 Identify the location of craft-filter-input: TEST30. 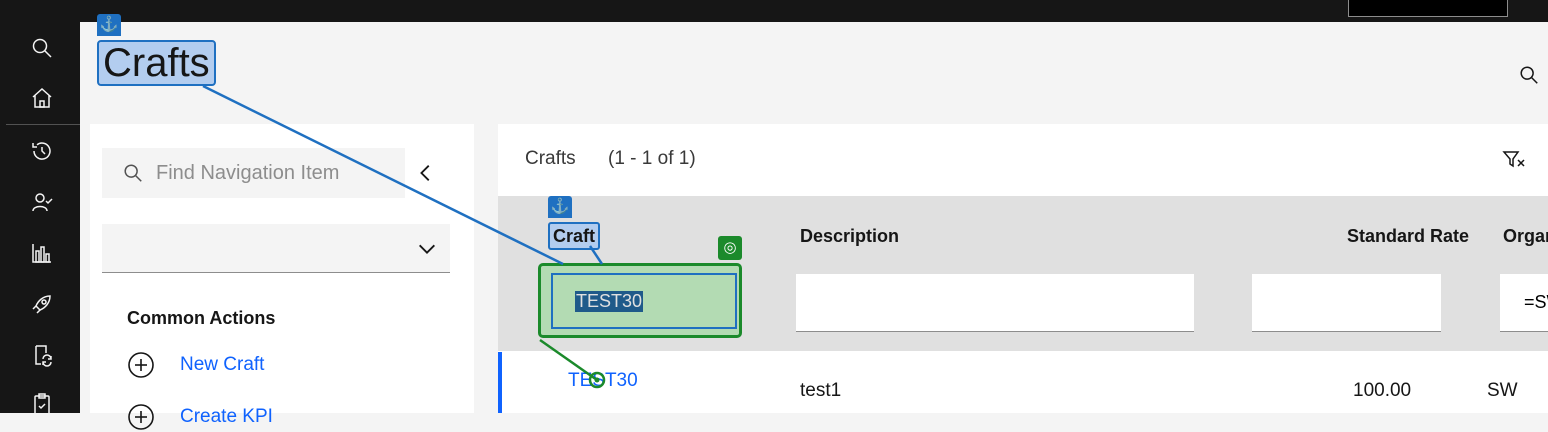
(644, 301).